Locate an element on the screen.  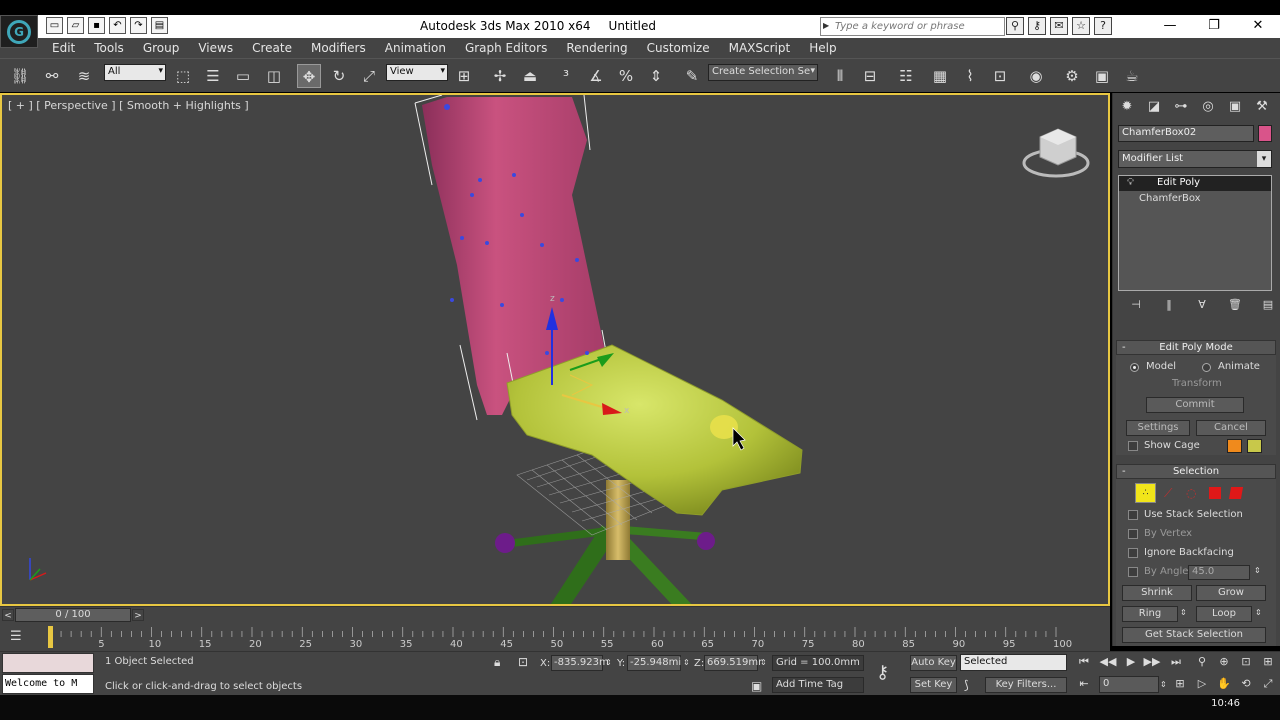
zoom-icon: ⚲ is located at coordinates (1202, 663).